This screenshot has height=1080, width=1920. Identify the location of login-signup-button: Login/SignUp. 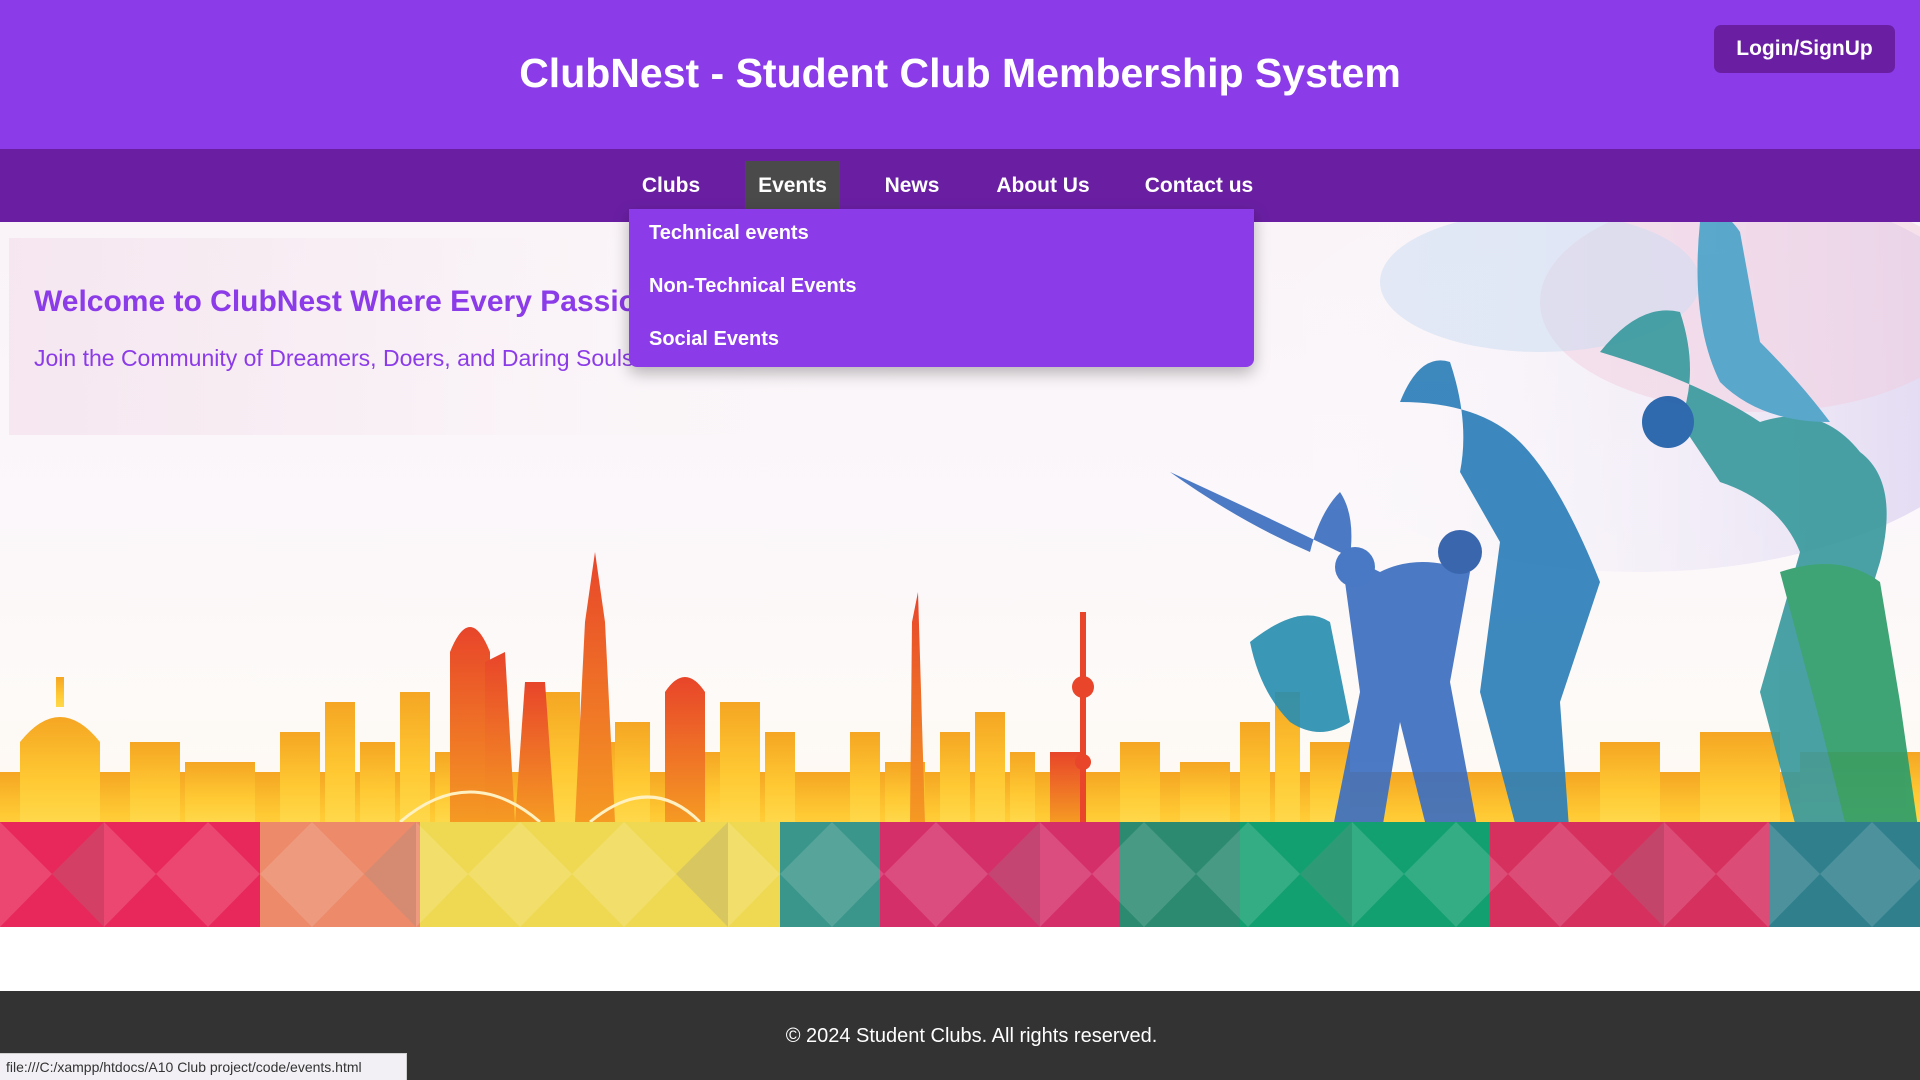
(1804, 49).